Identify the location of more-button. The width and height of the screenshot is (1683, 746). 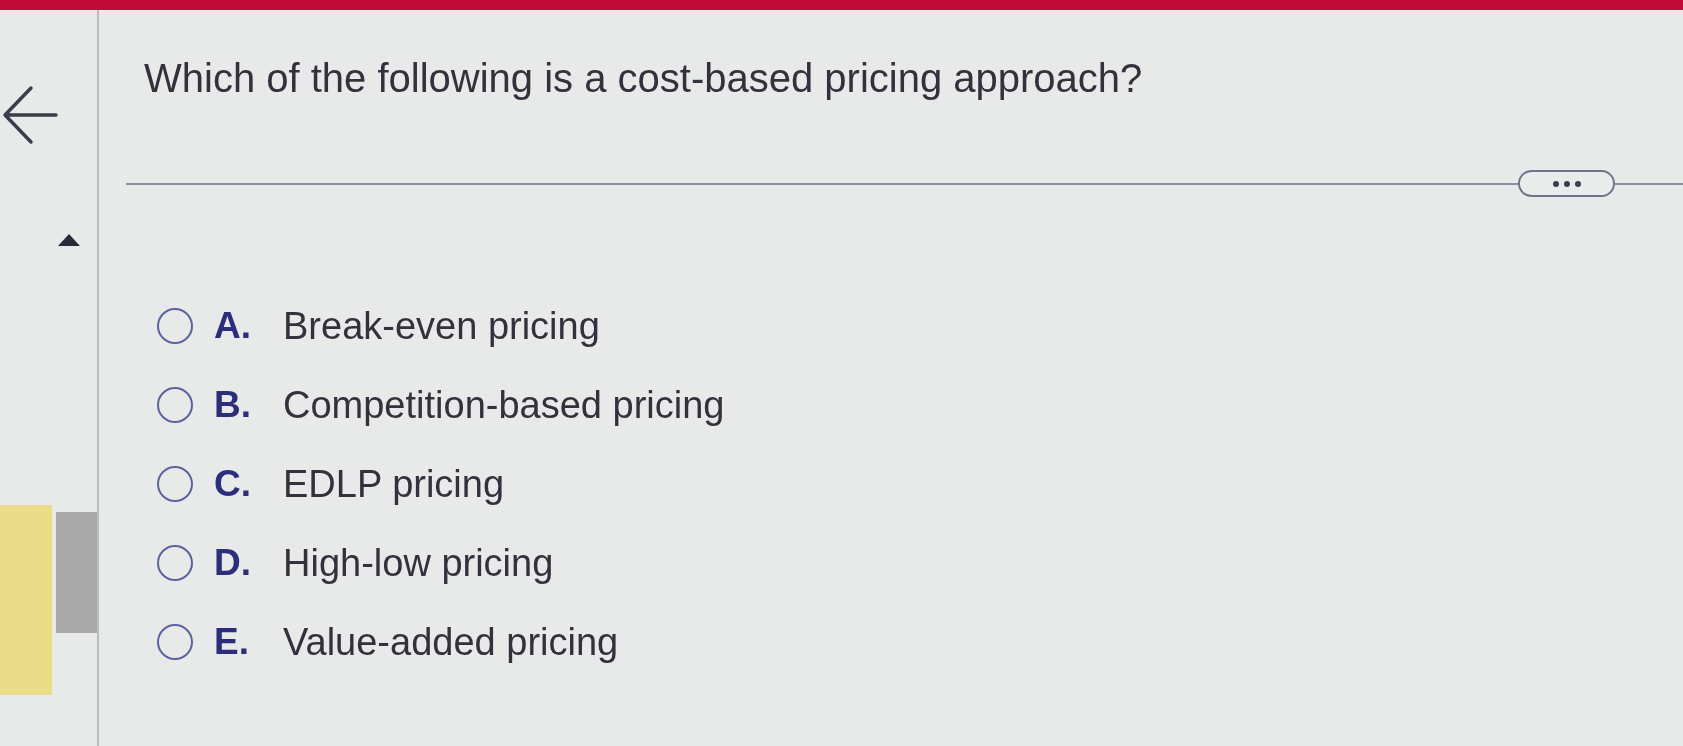
(1566, 183).